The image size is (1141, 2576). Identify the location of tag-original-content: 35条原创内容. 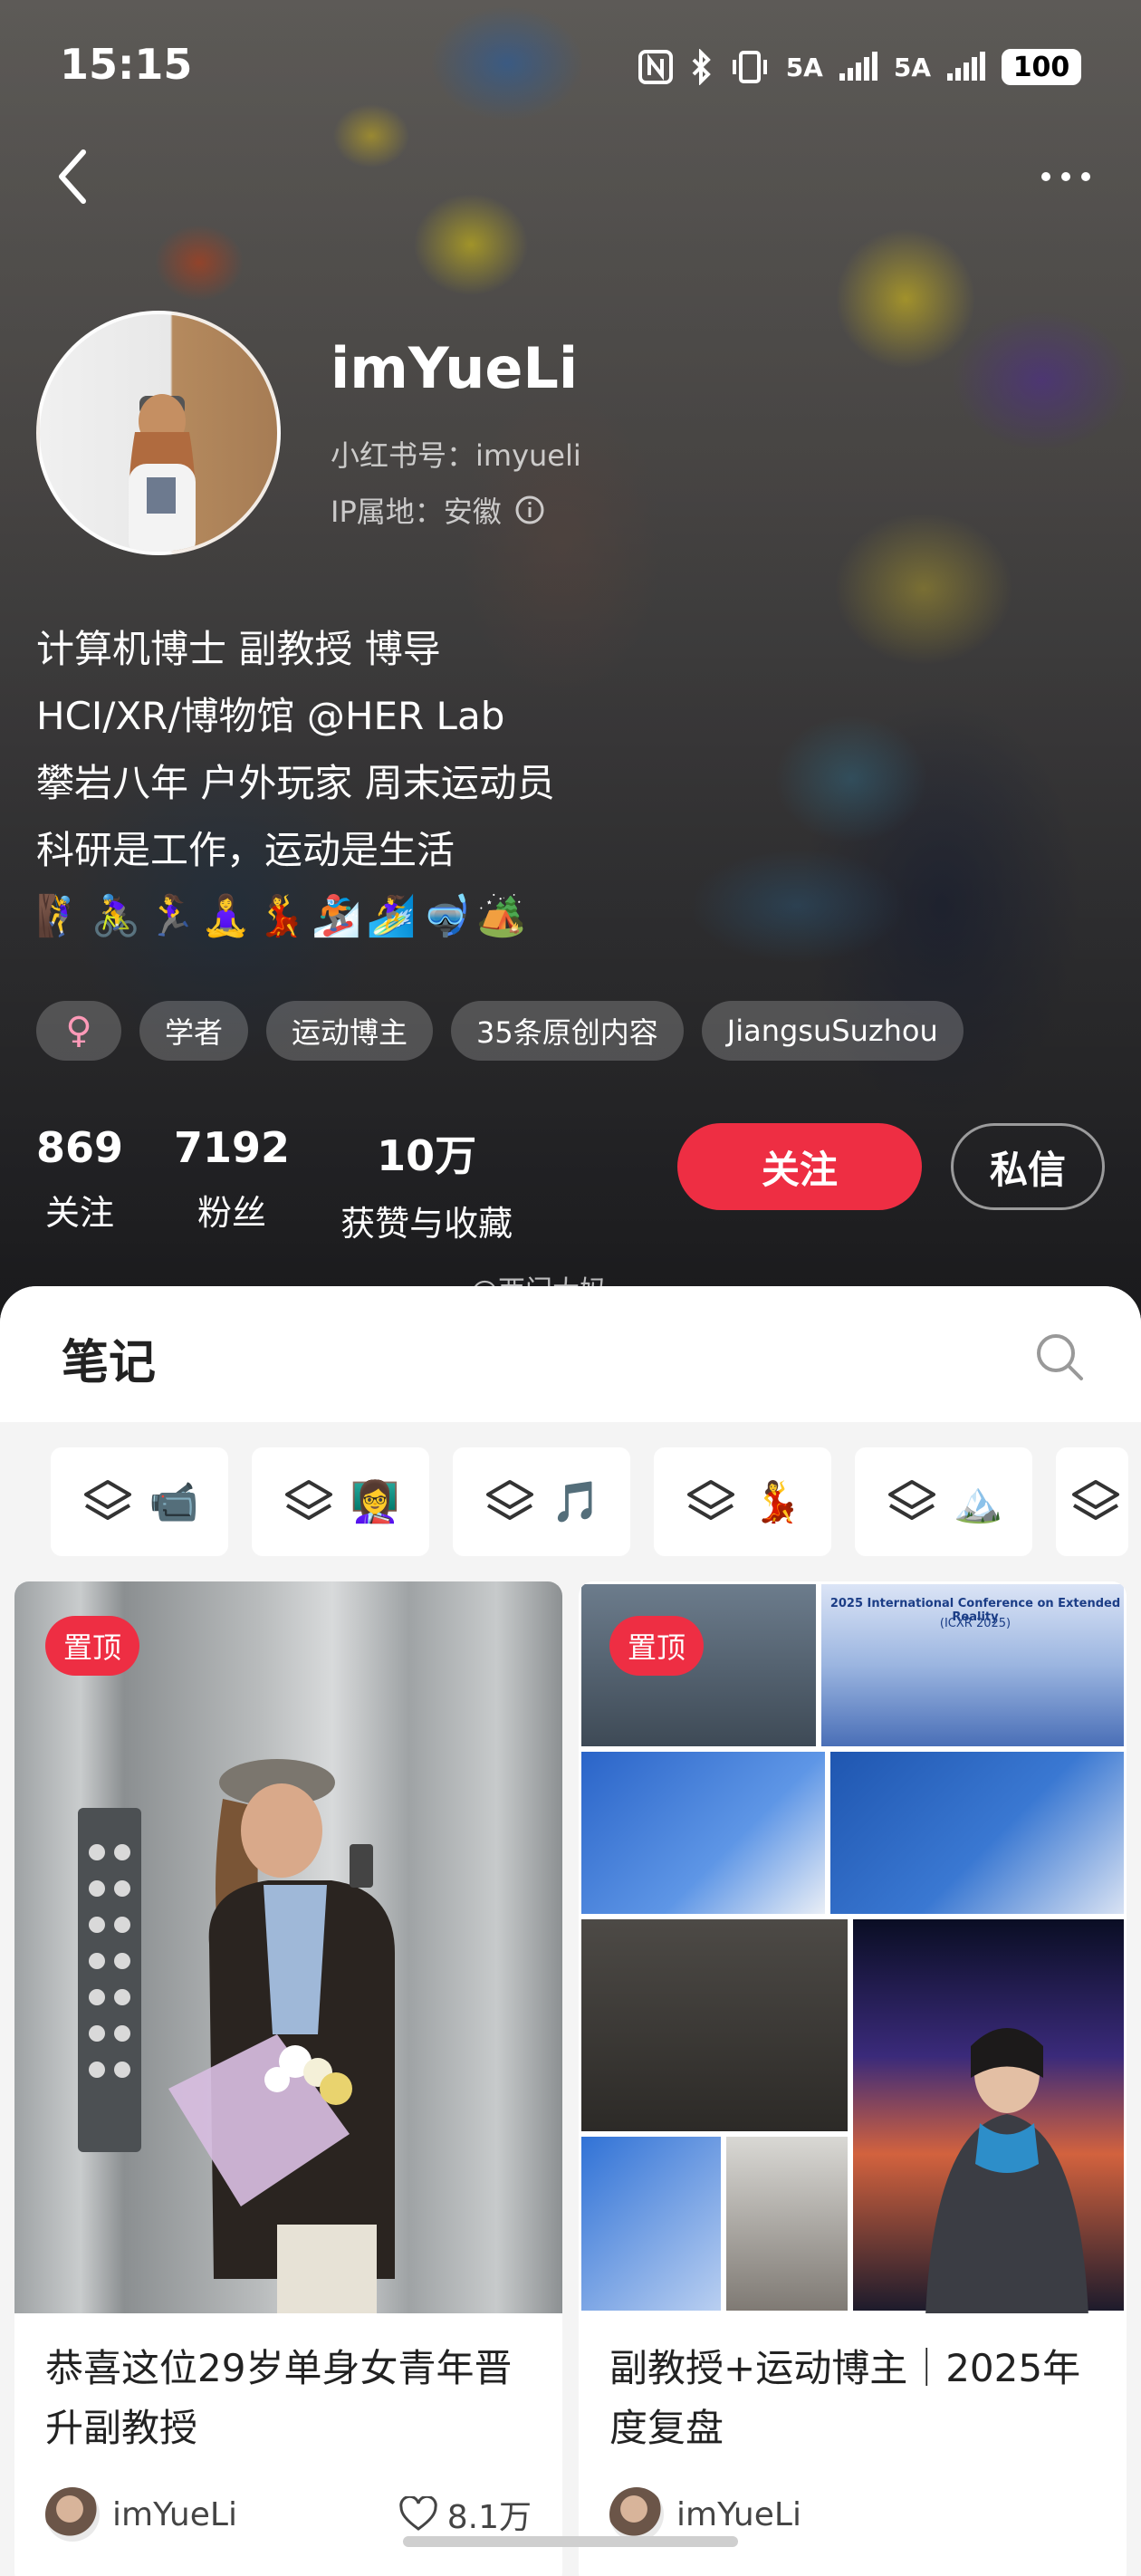
(567, 1031).